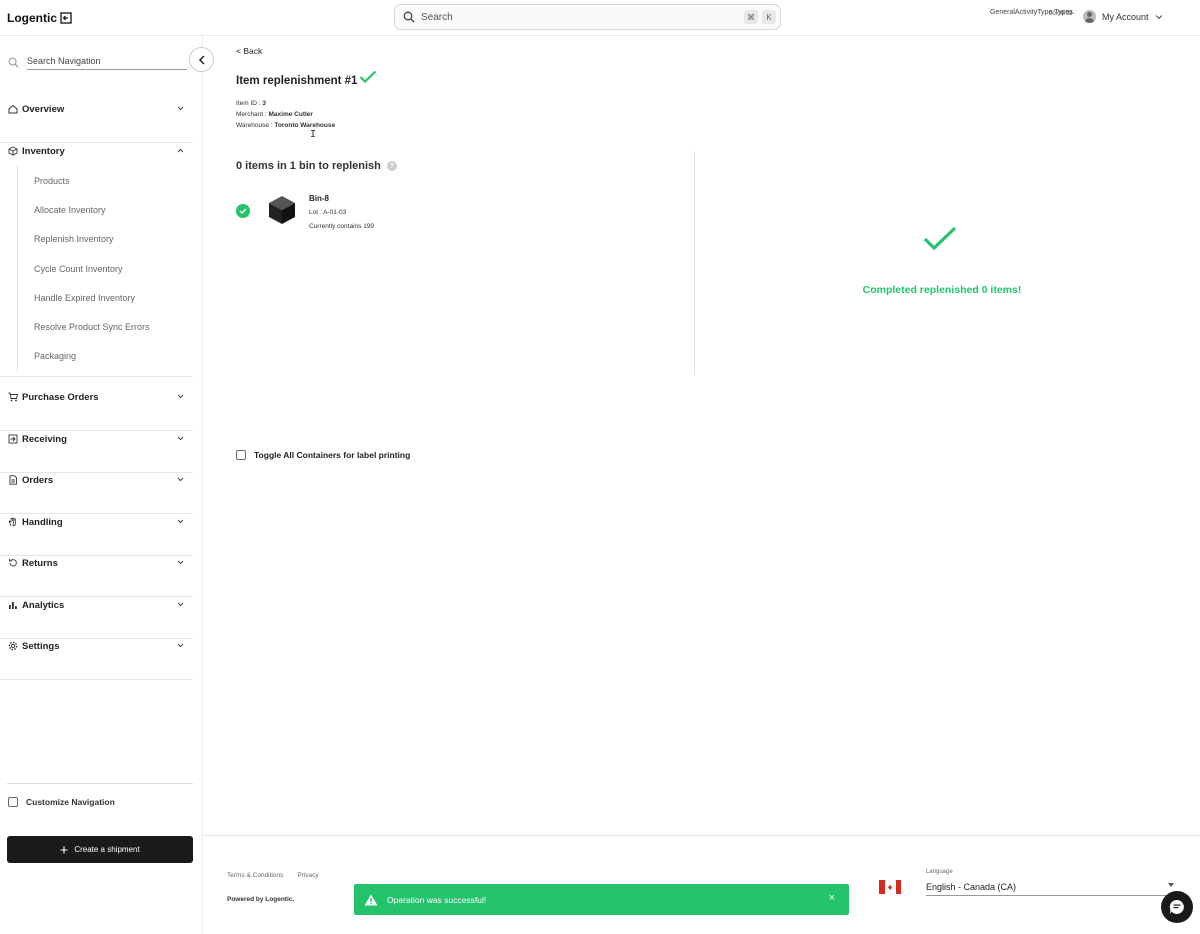 The width and height of the screenshot is (1200, 934). I want to click on nav-section-label: Handling, so click(42, 522).